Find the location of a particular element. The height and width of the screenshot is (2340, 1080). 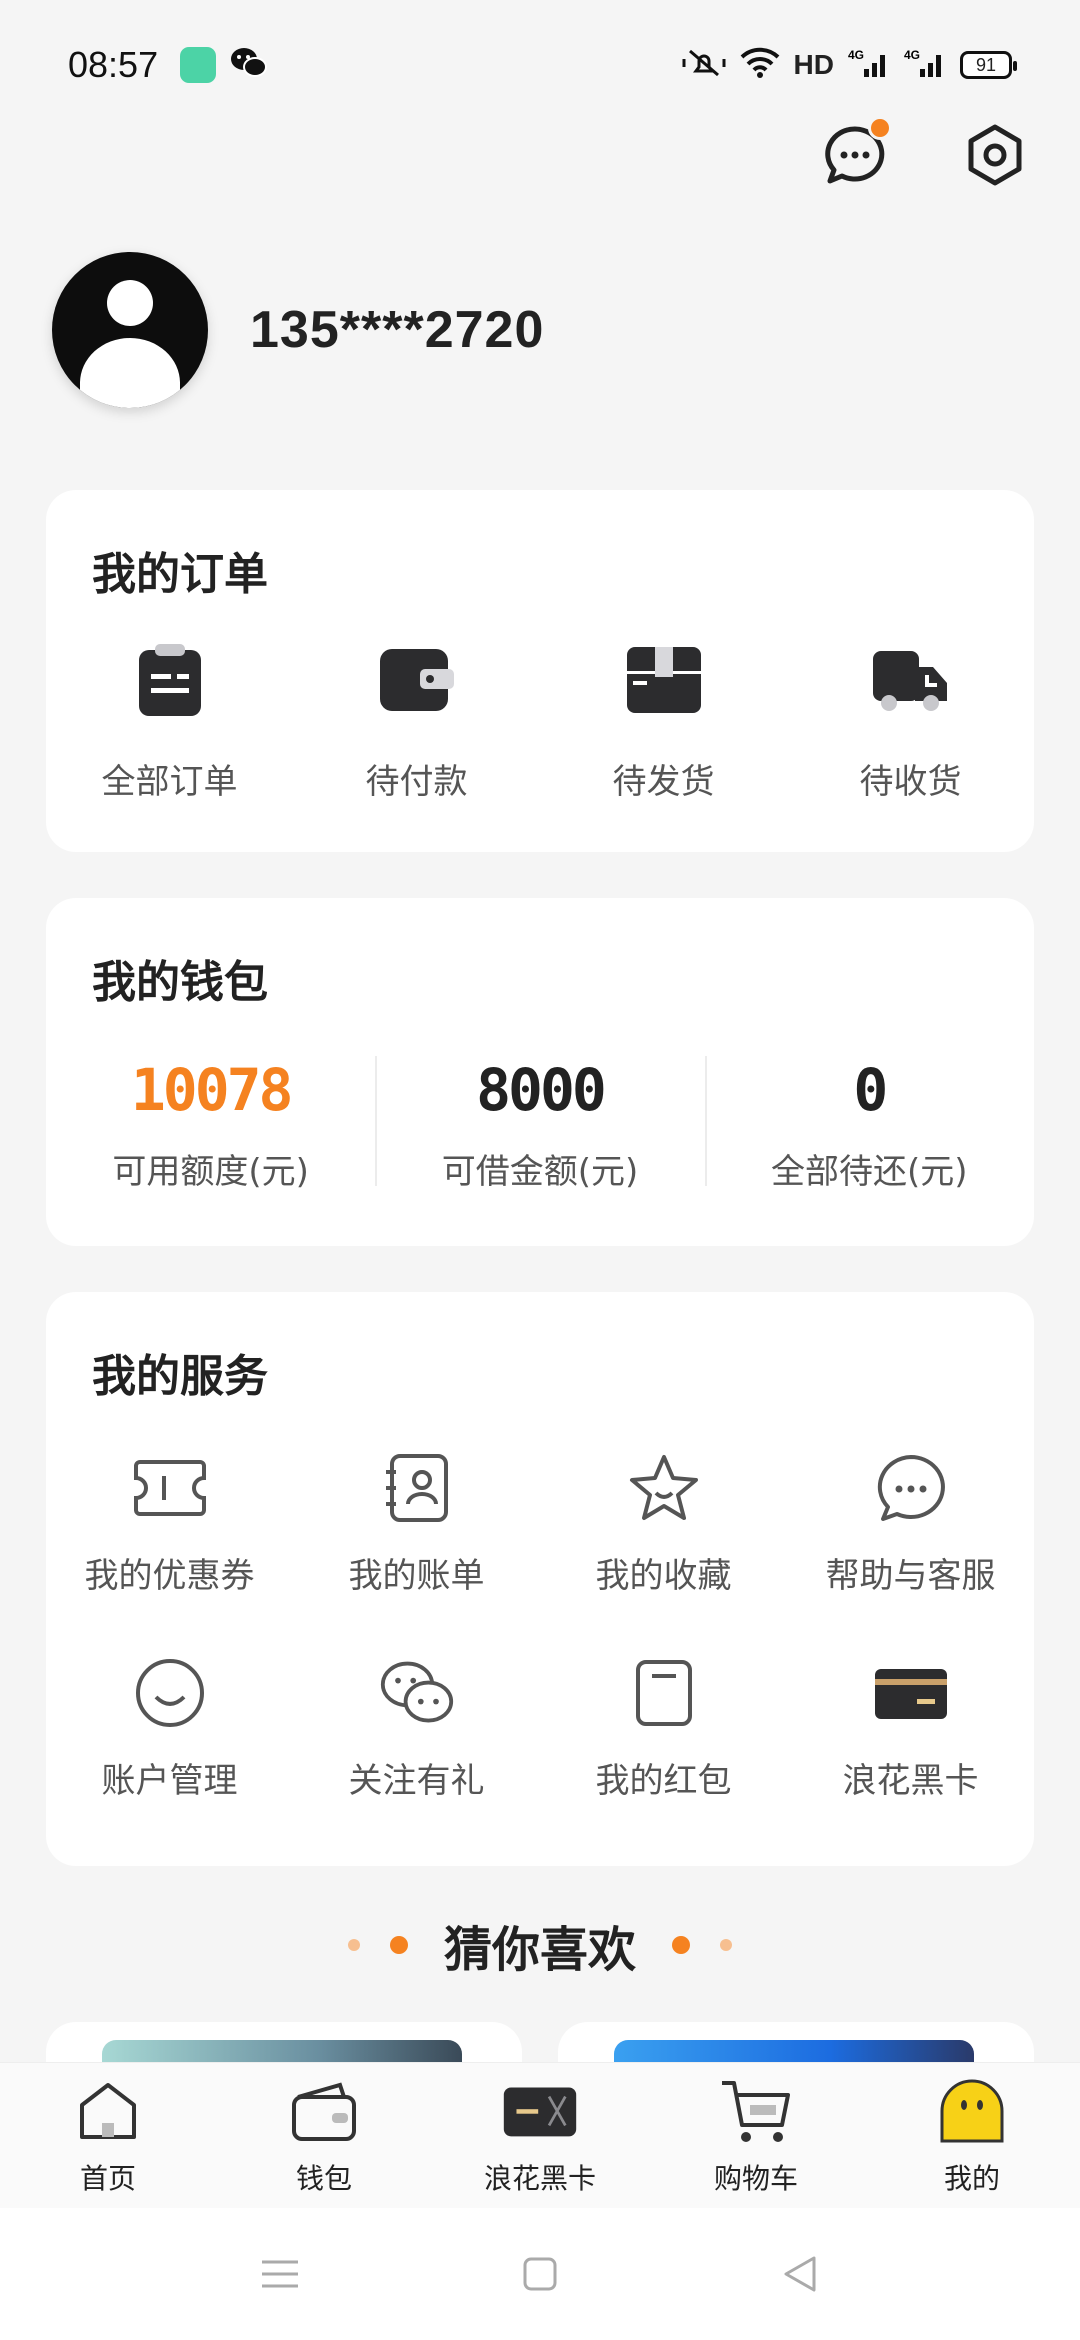

cart-icon is located at coordinates (756, 2111).